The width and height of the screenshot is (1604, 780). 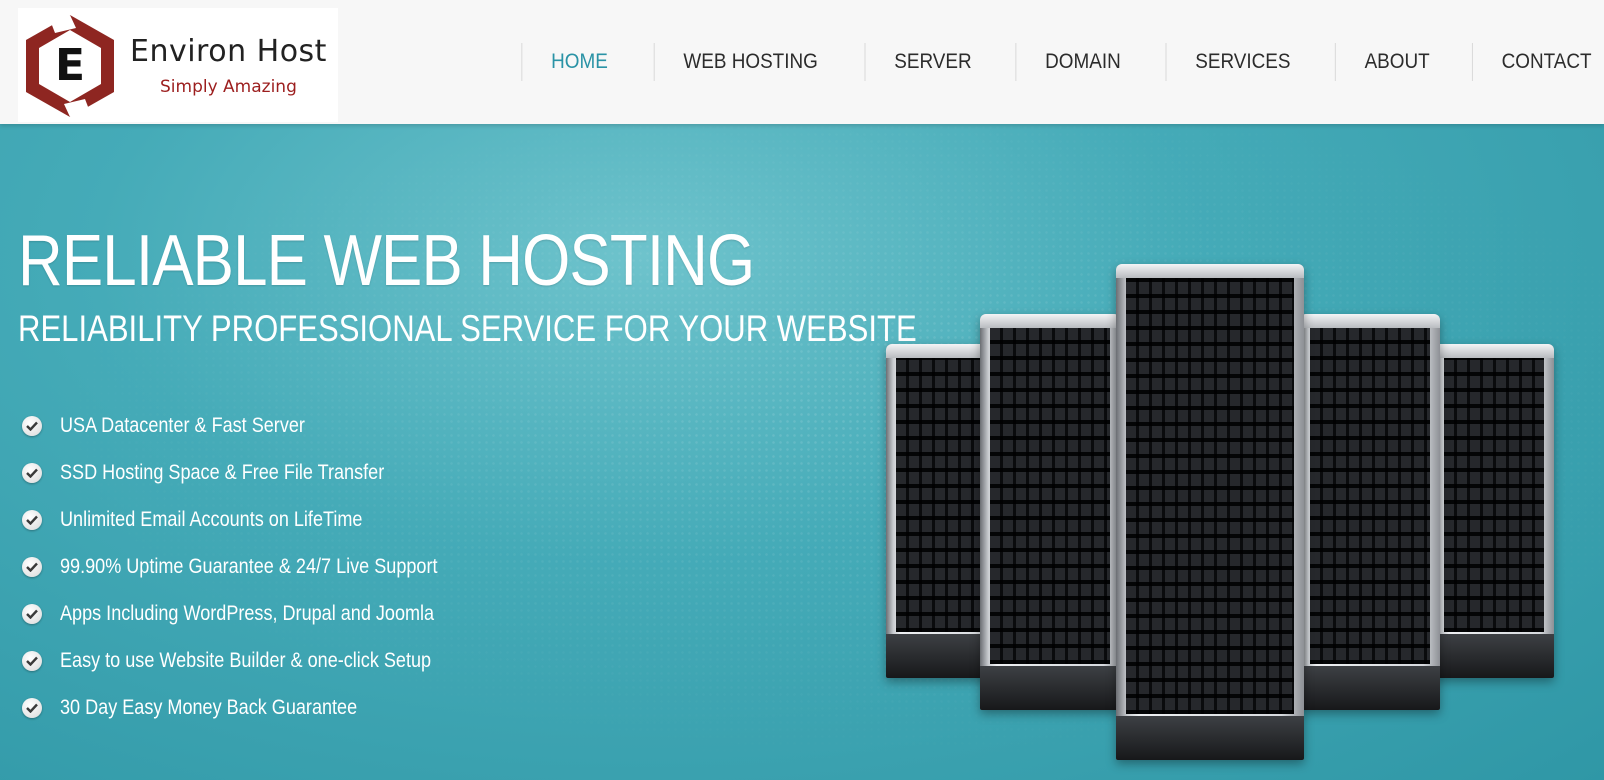 What do you see at coordinates (749, 62) in the screenshot?
I see `nav-item-web-hosting: WEB HOSTING` at bounding box center [749, 62].